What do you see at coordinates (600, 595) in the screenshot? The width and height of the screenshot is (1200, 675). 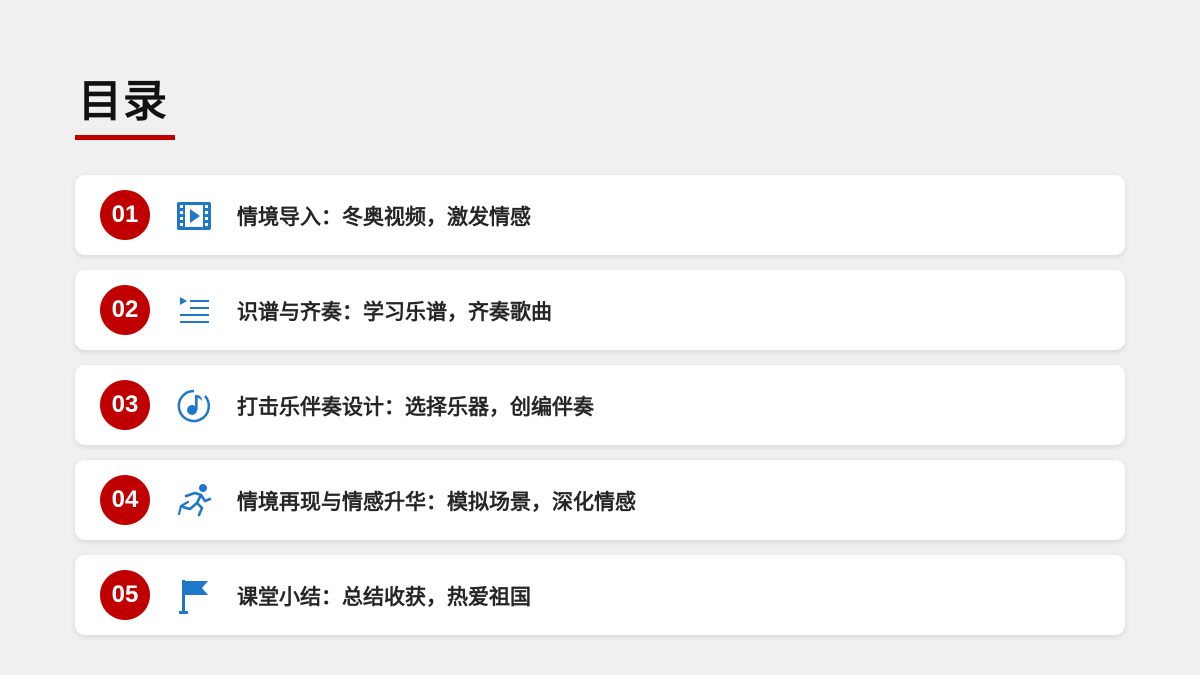 I see `toc-item-5: 05 课堂小结：总结收获，热爱祖国` at bounding box center [600, 595].